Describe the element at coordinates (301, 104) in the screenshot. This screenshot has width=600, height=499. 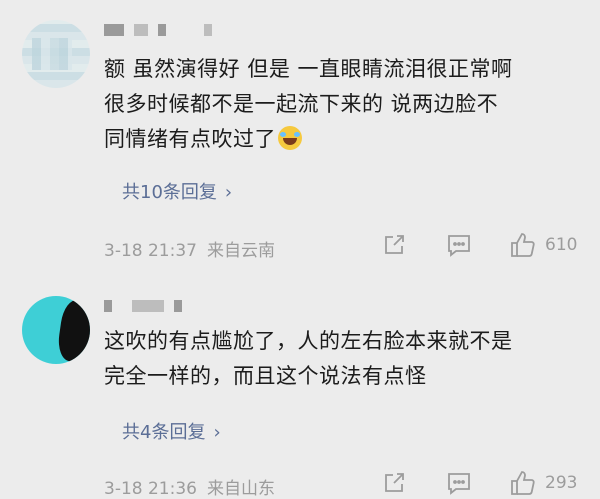
I see `comment-text-line: 很多时候都不是一起流下来的 说两边脸不` at that location.